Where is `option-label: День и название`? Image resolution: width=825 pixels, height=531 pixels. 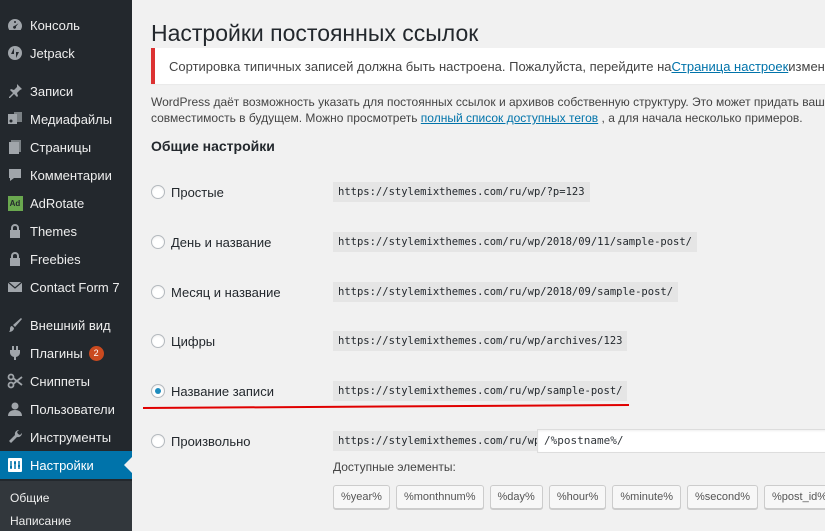
option-label: День и название is located at coordinates (221, 242).